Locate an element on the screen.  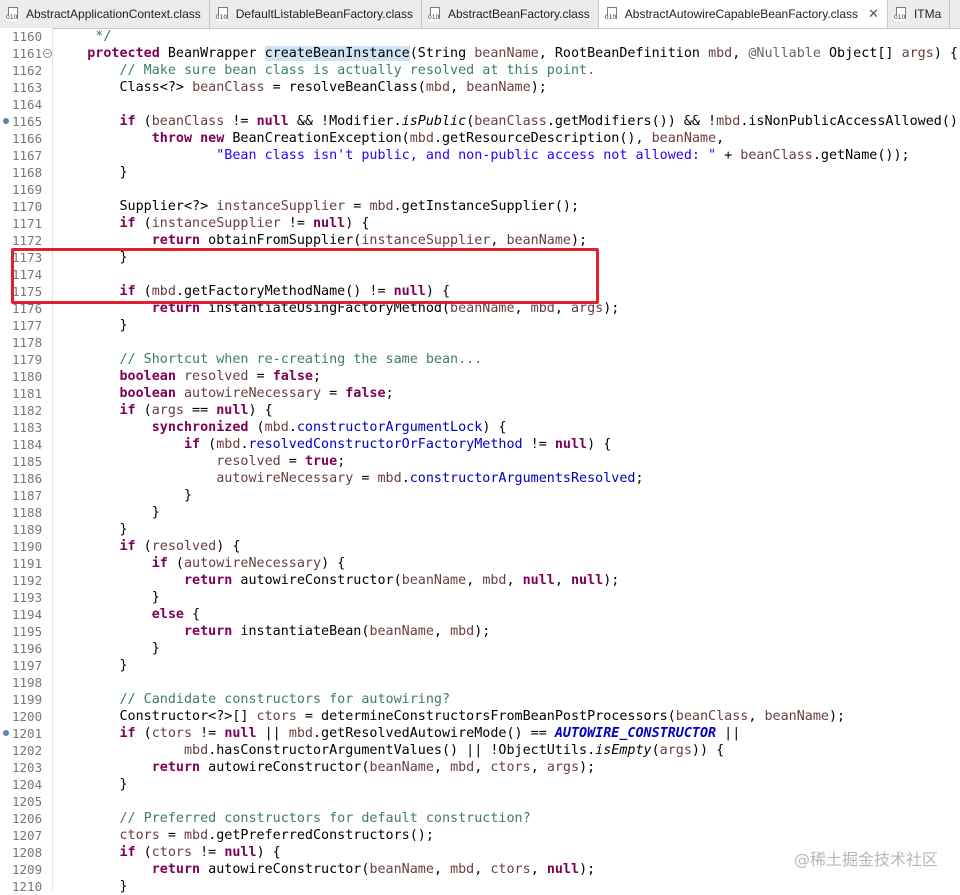
line-number: 1161 is located at coordinates (27, 53).